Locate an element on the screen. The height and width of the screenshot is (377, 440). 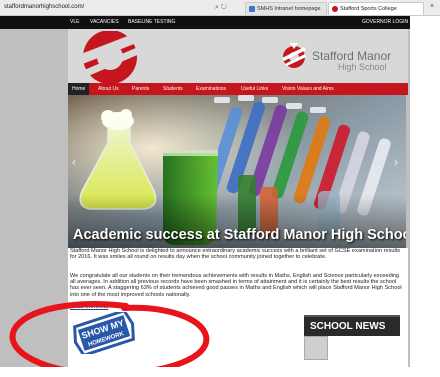
nav-item-examinations: Examinations is located at coordinates (211, 89).